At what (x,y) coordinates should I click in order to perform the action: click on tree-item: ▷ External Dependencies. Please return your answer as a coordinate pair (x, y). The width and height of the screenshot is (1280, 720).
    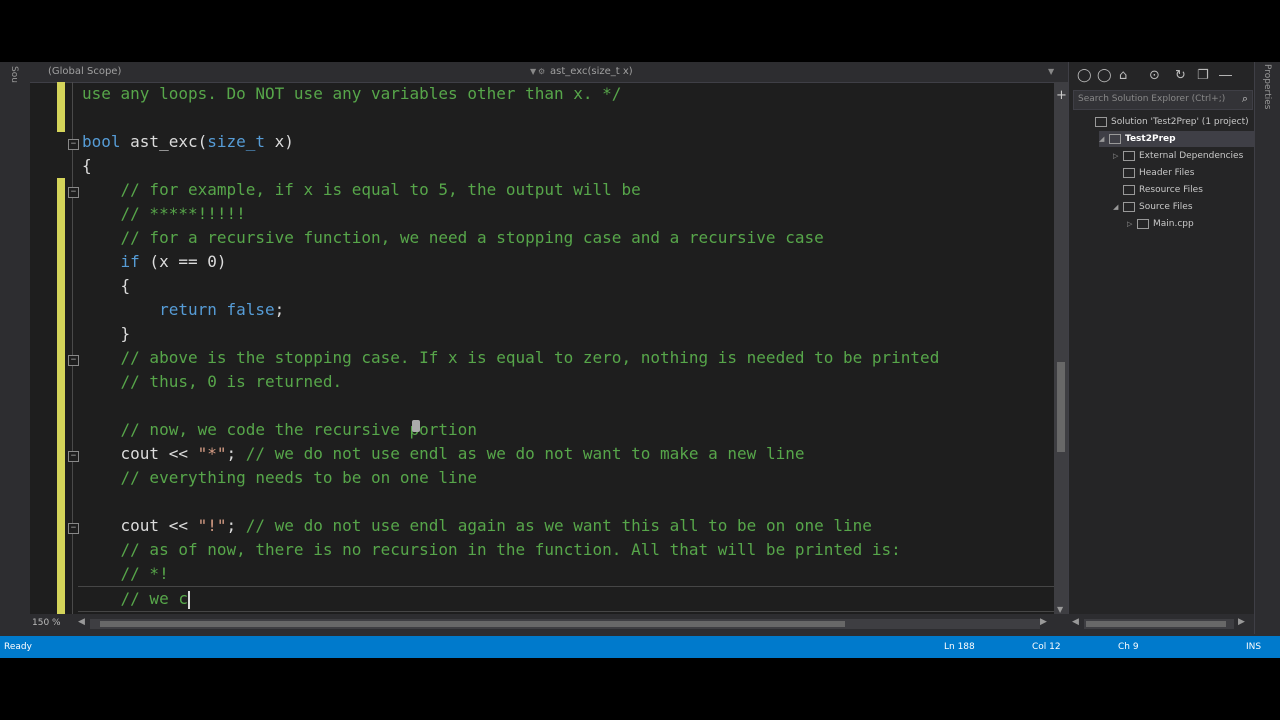
    Looking at the image, I should click on (1178, 156).